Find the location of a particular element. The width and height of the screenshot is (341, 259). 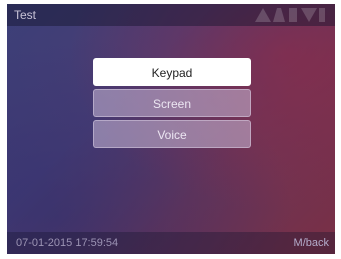

screen-title: Test is located at coordinates (25, 15).